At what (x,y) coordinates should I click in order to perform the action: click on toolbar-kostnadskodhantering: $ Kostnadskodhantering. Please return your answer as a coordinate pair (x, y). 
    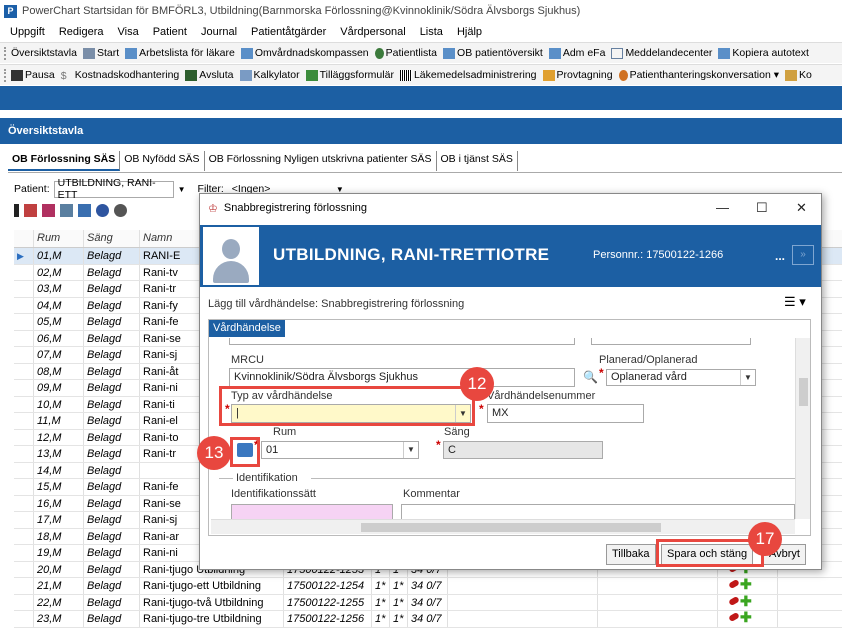
    Looking at the image, I should click on (120, 75).